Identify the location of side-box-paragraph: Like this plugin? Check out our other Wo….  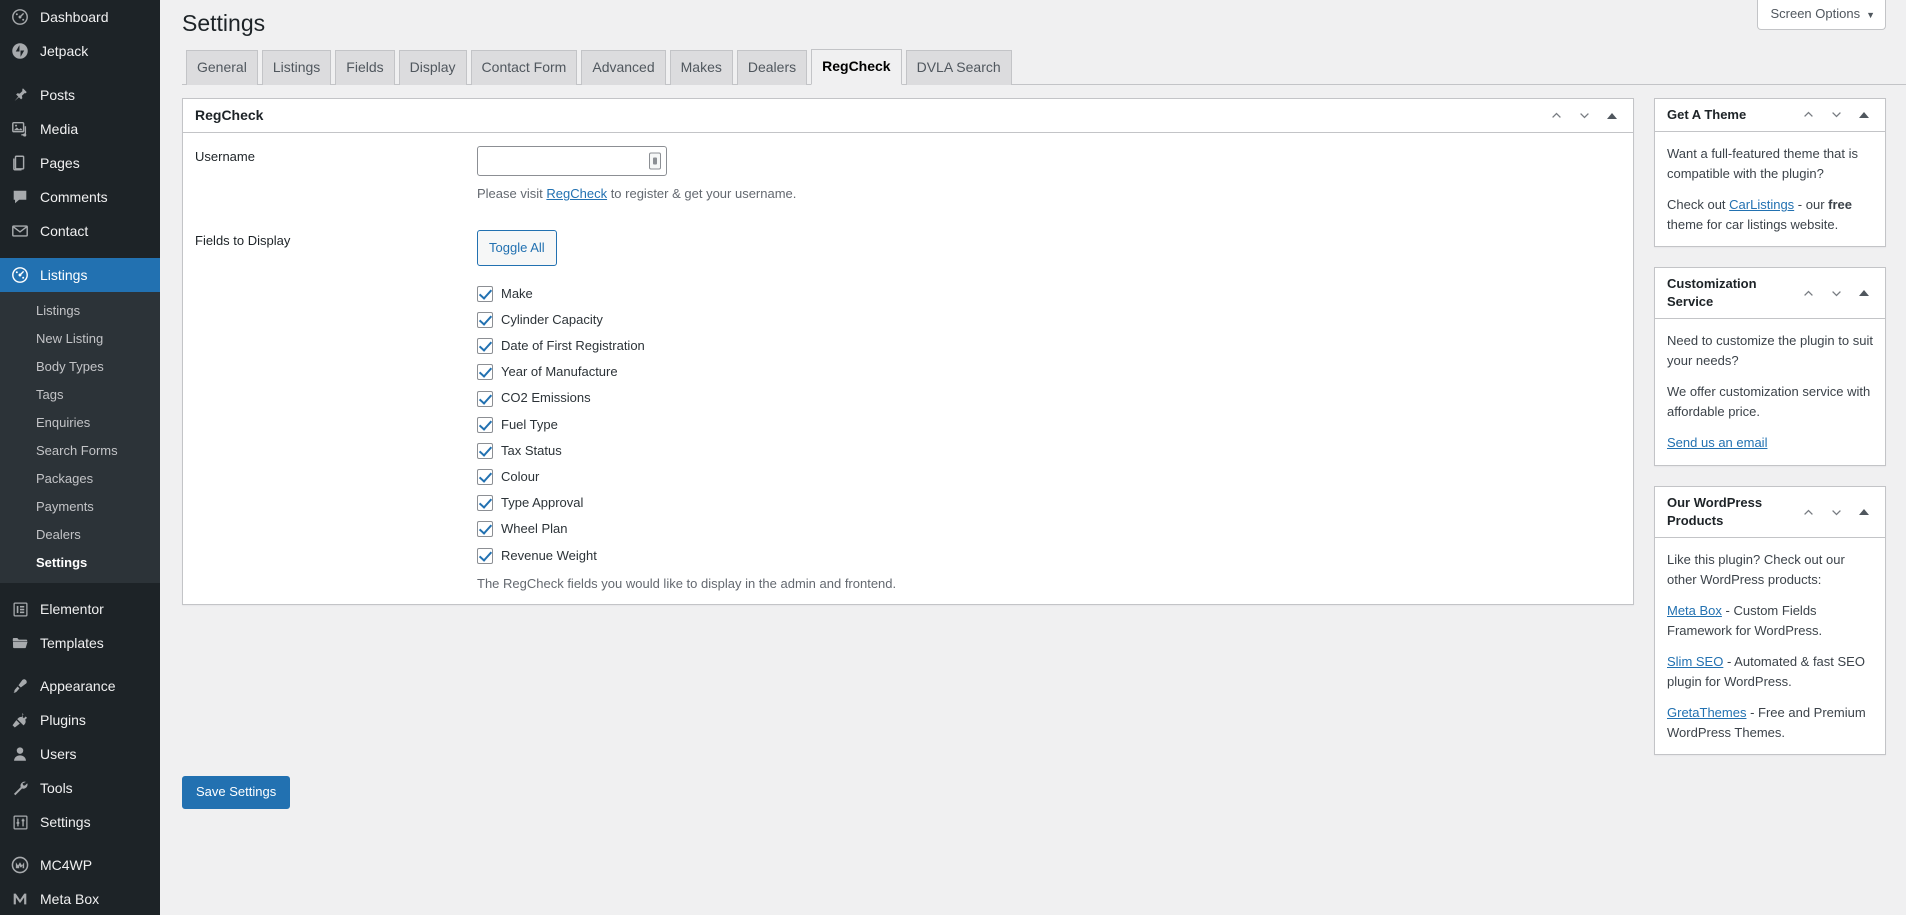
(1770, 569).